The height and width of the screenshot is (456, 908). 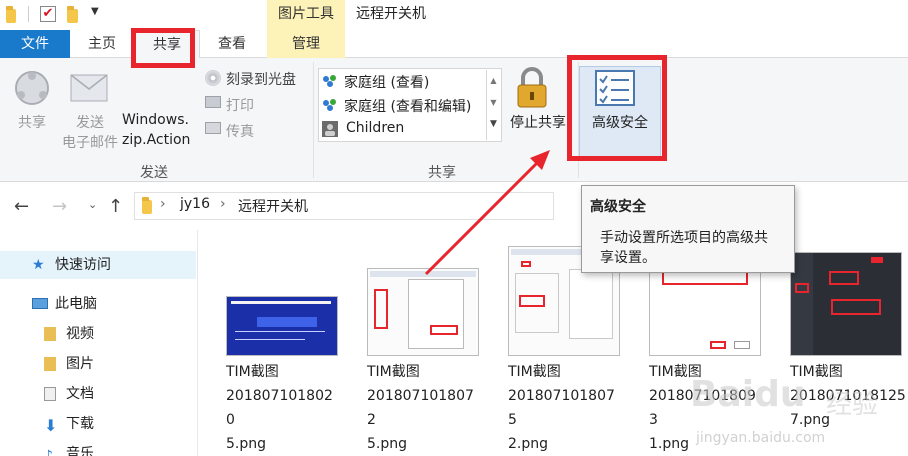 What do you see at coordinates (232, 44) in the screenshot?
I see `tab-view: 查看` at bounding box center [232, 44].